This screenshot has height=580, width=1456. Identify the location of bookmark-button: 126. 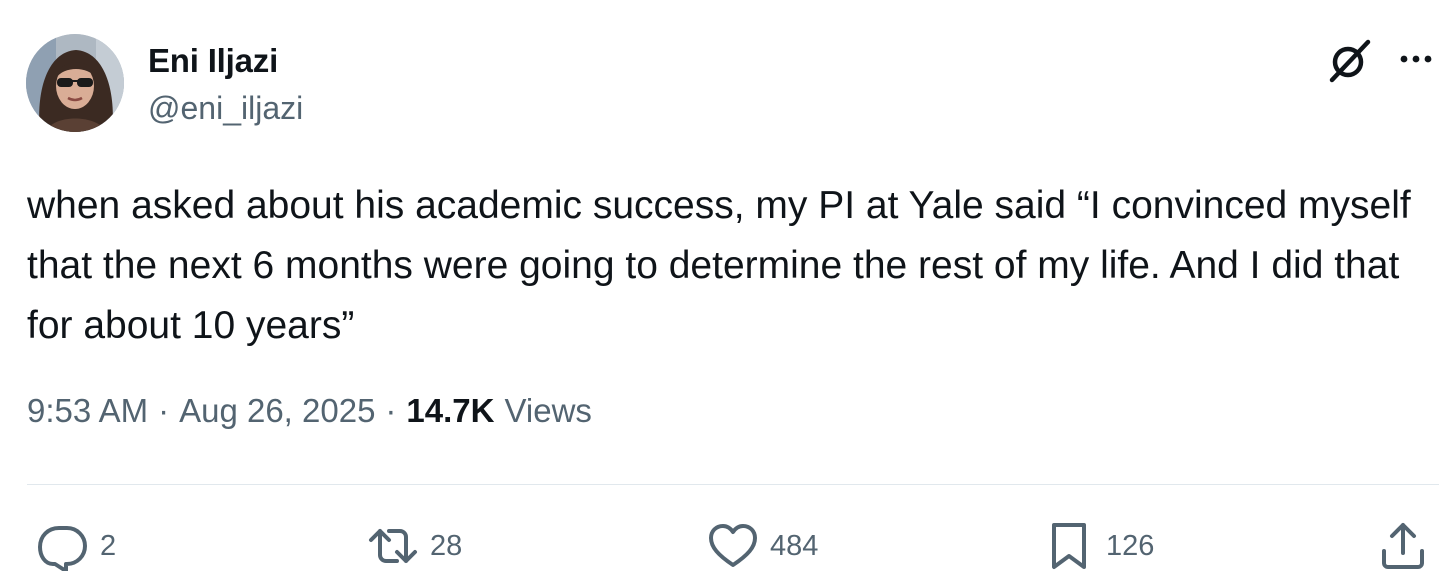
(1099, 546).